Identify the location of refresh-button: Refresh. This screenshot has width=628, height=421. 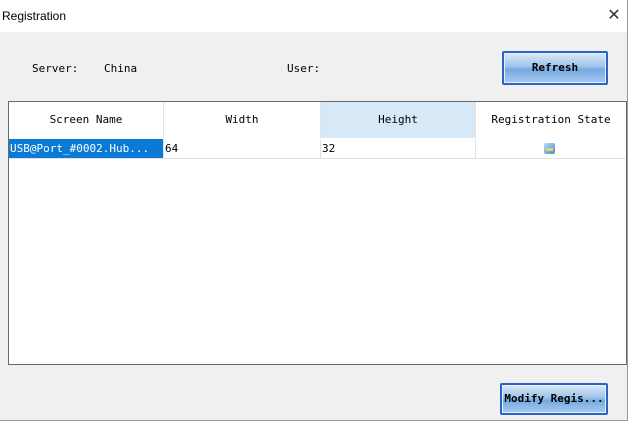
(555, 68).